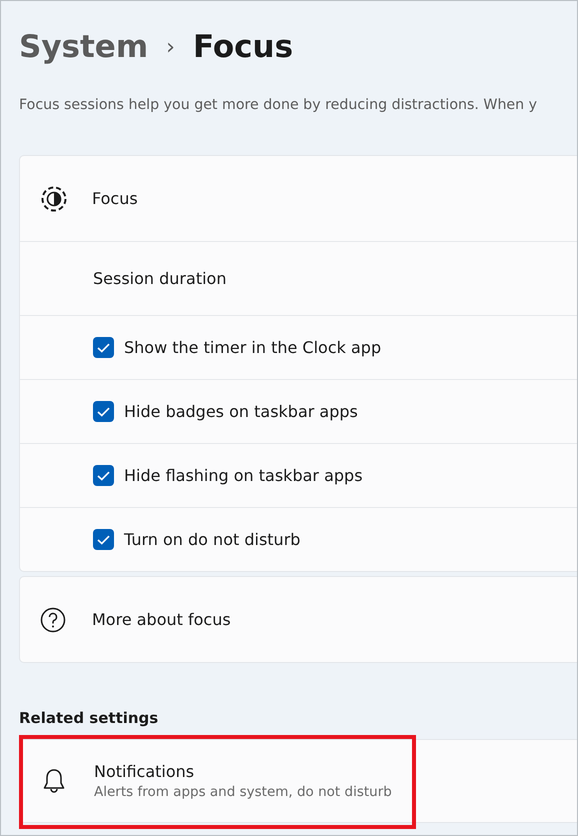  Describe the element at coordinates (212, 539) in the screenshot. I see `checkbox-label: Turn on do not disturb` at that location.